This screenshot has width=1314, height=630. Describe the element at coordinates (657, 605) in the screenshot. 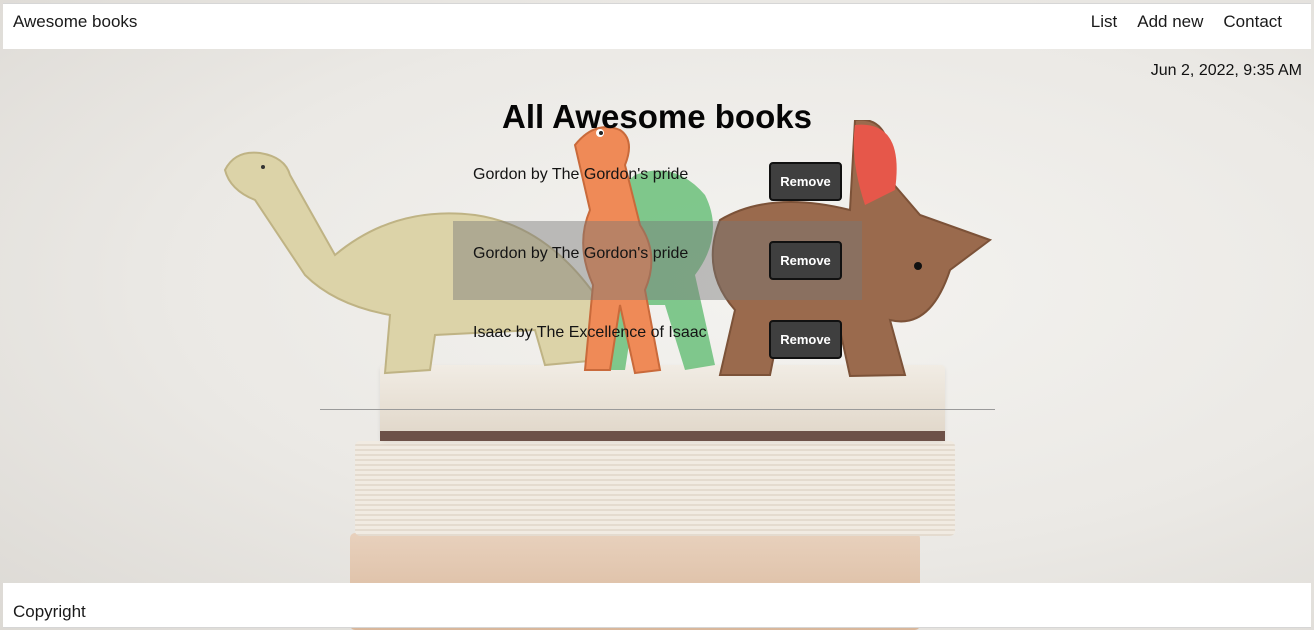

I see `site-footer: Copyright` at that location.